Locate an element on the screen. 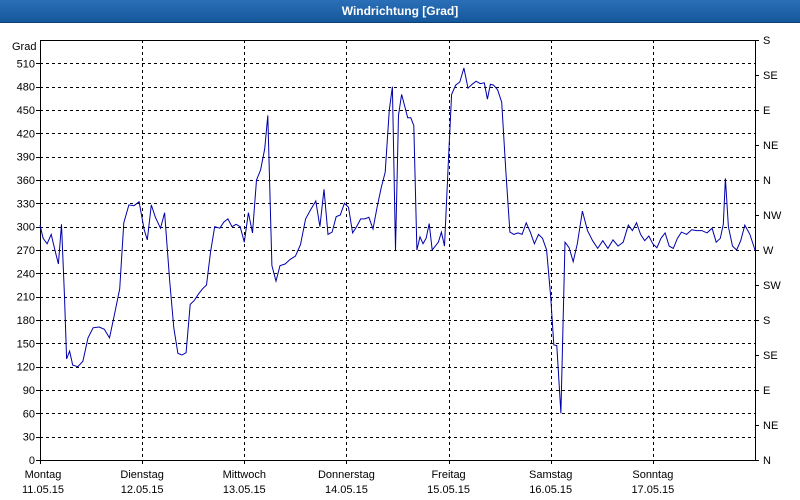 This screenshot has width=800, height=500. y-tick-label: 90 is located at coordinates (29, 391).